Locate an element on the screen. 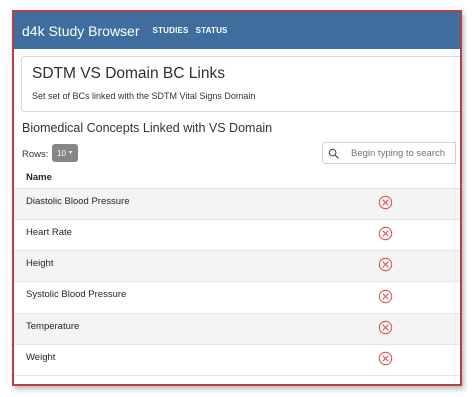 The height and width of the screenshot is (397, 474). table-row: Height is located at coordinates (237, 266).